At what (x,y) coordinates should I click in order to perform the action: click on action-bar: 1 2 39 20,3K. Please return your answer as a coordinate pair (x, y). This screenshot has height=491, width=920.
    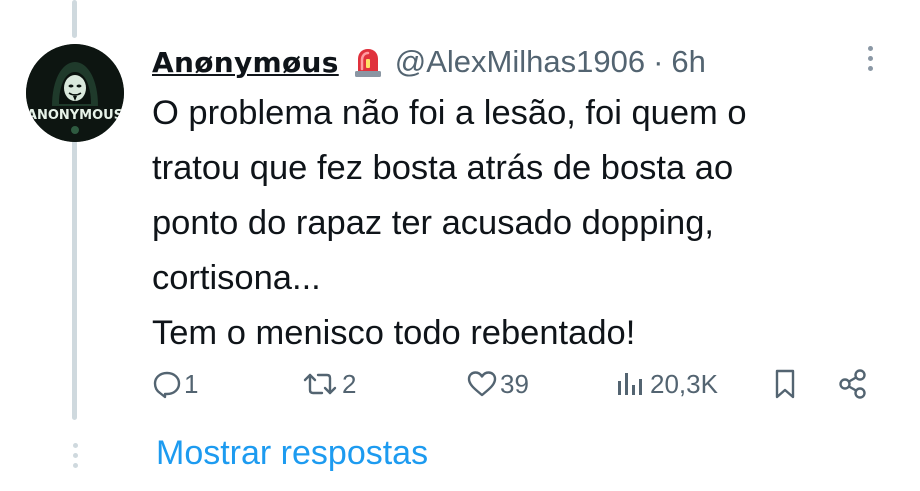
    Looking at the image, I should click on (522, 384).